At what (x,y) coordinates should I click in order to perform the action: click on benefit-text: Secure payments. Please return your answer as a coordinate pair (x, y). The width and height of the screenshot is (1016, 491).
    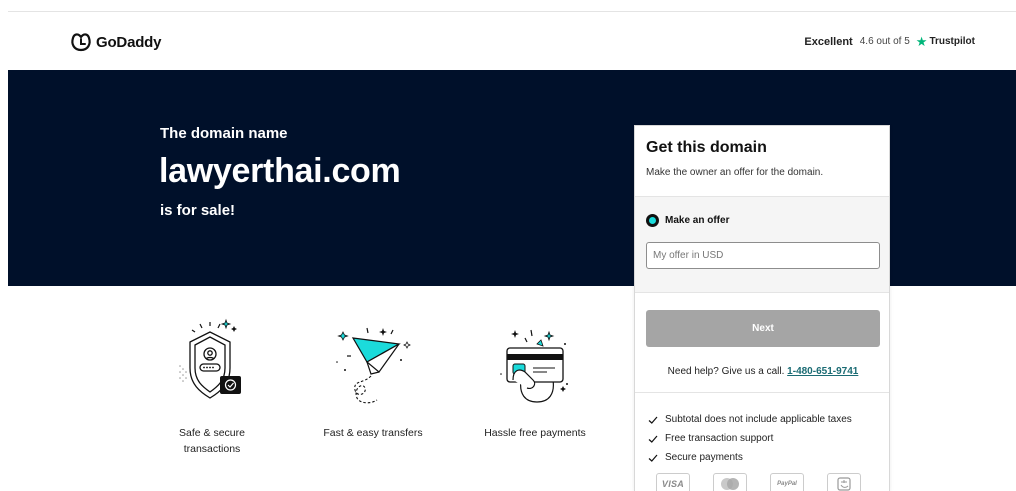
    Looking at the image, I should click on (704, 457).